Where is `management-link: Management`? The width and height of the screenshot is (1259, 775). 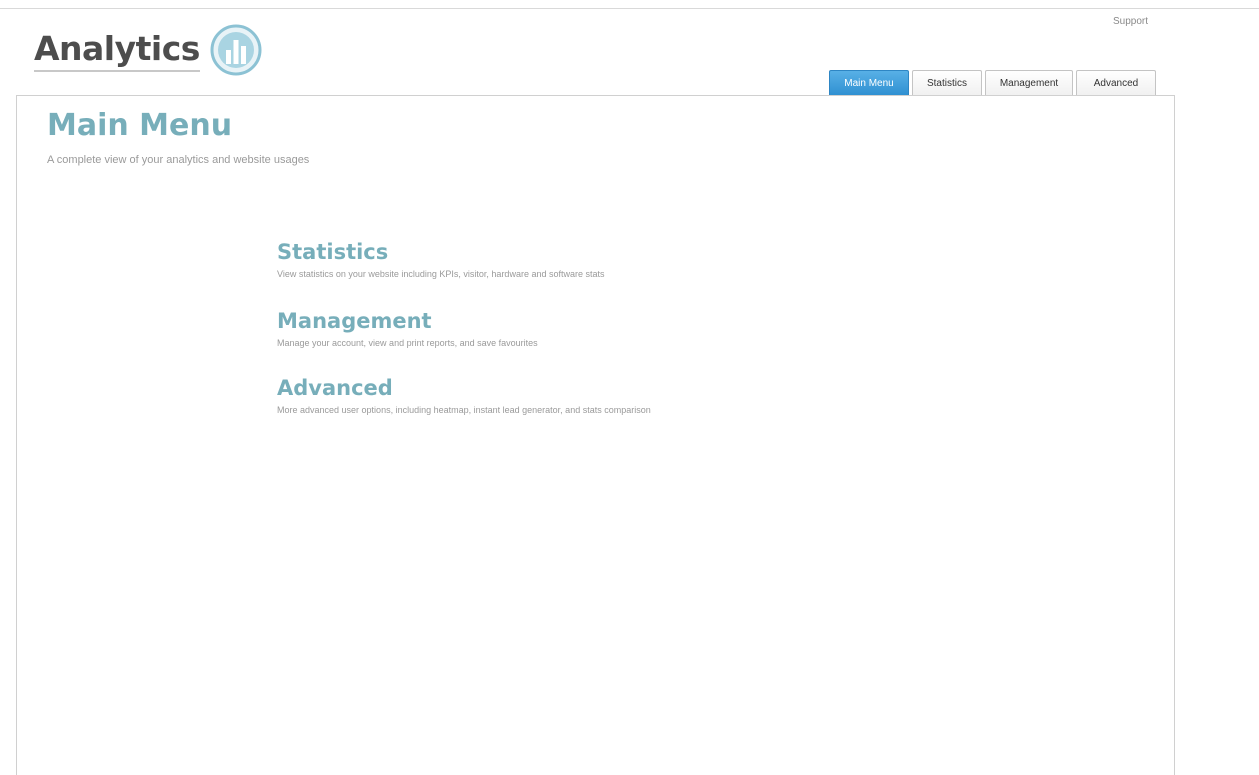 management-link: Management is located at coordinates (407, 321).